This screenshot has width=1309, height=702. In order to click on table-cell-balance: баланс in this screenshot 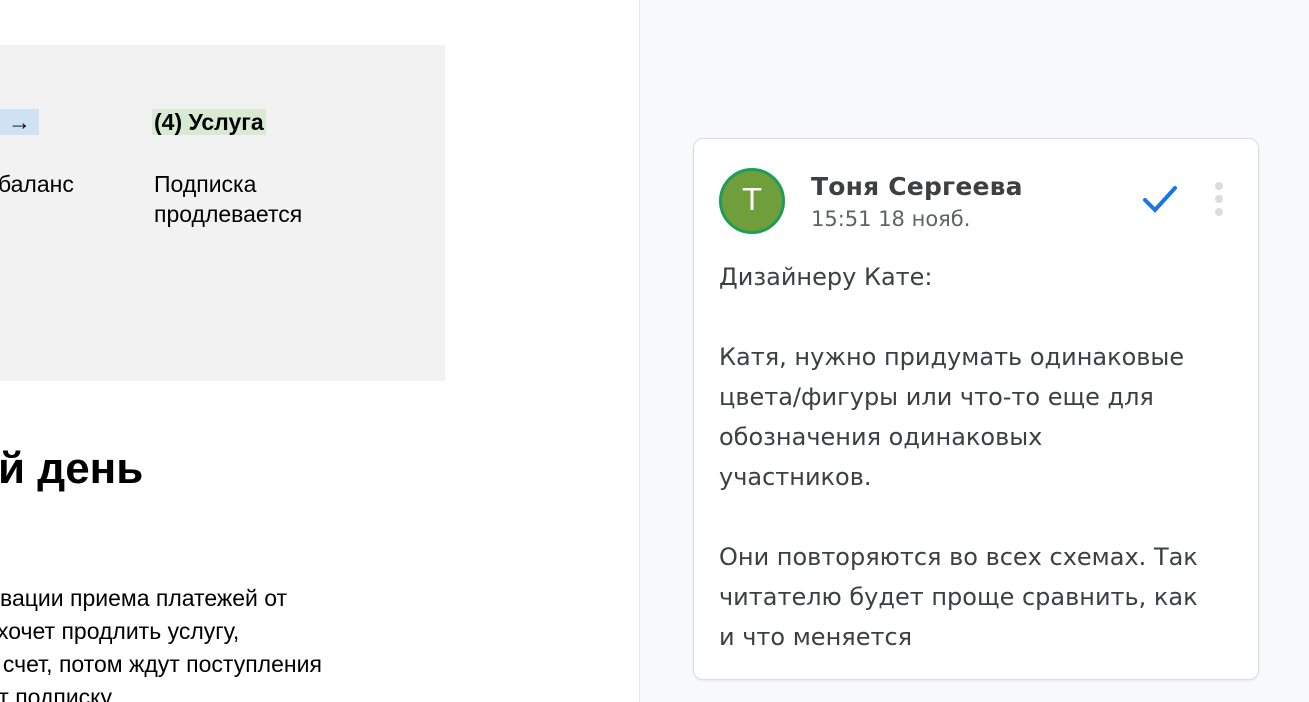, I will do `click(37, 184)`.